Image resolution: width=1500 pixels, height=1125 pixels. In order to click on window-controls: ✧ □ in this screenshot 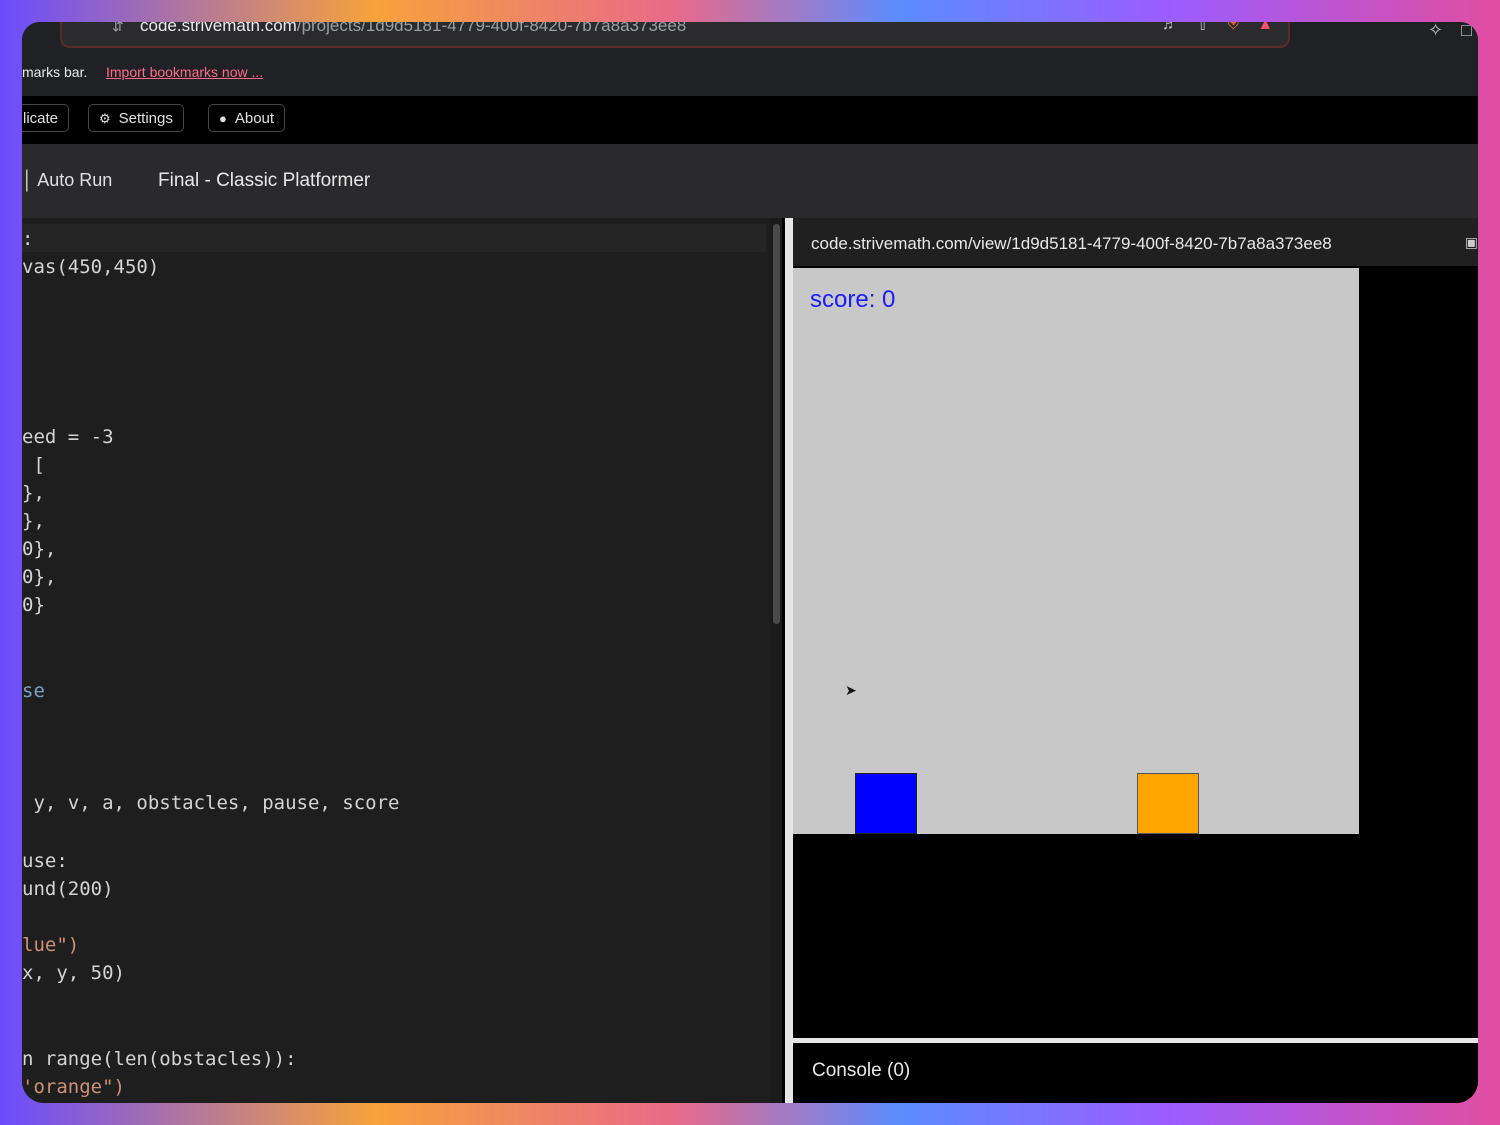, I will do `click(1450, 31)`.